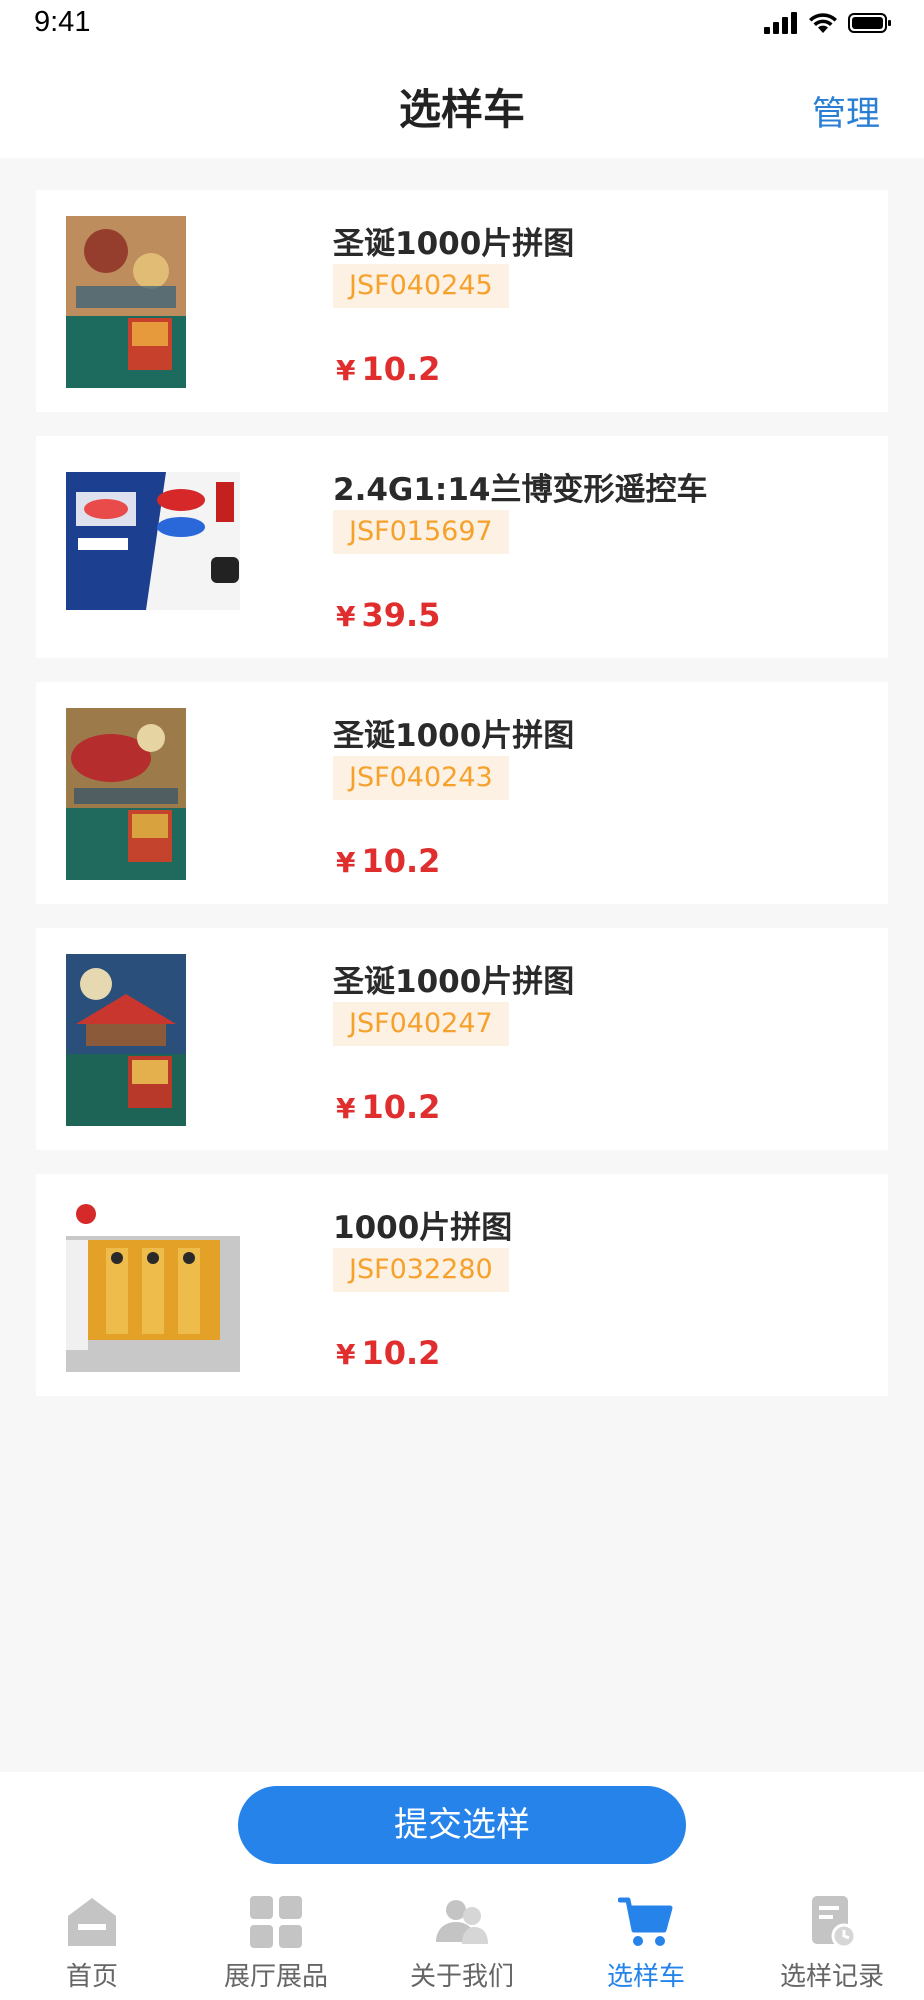 This screenshot has height=2000, width=924. I want to click on product-code: JSF040245, so click(421, 286).